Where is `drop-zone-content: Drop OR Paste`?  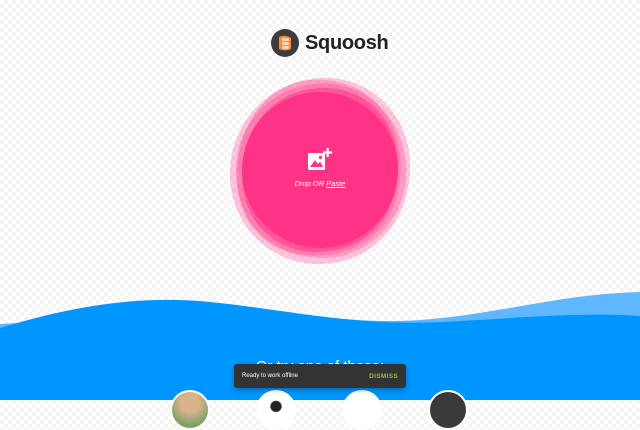
drop-zone-content: Drop OR Paste is located at coordinates (320, 170).